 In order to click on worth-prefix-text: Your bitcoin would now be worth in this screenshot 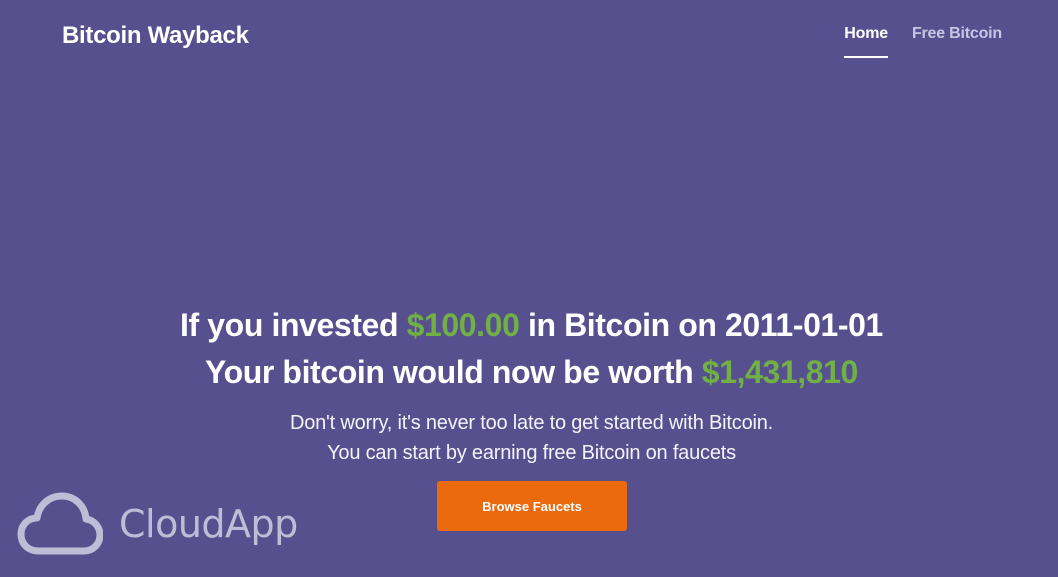, I will do `click(453, 372)`.